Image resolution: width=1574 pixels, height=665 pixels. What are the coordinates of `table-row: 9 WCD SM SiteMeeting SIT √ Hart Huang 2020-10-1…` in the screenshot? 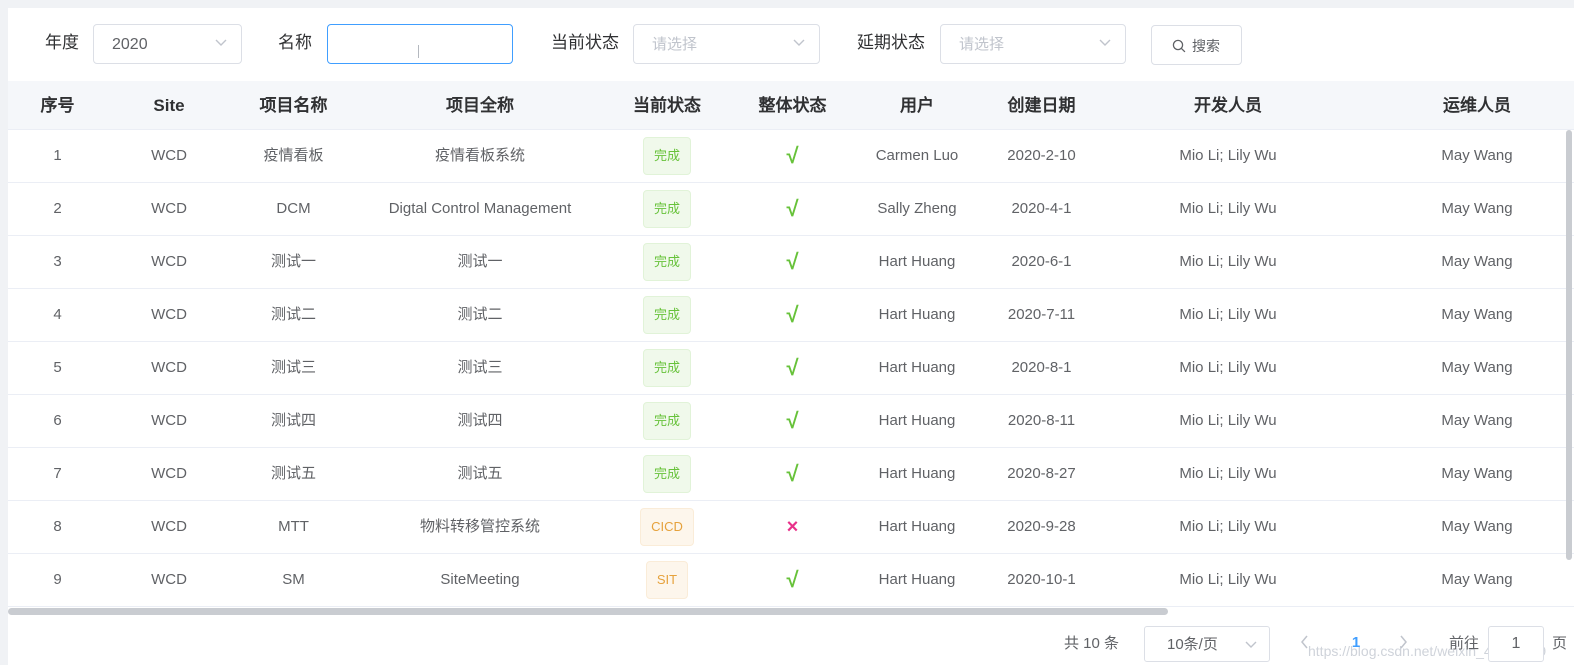 It's located at (791, 580).